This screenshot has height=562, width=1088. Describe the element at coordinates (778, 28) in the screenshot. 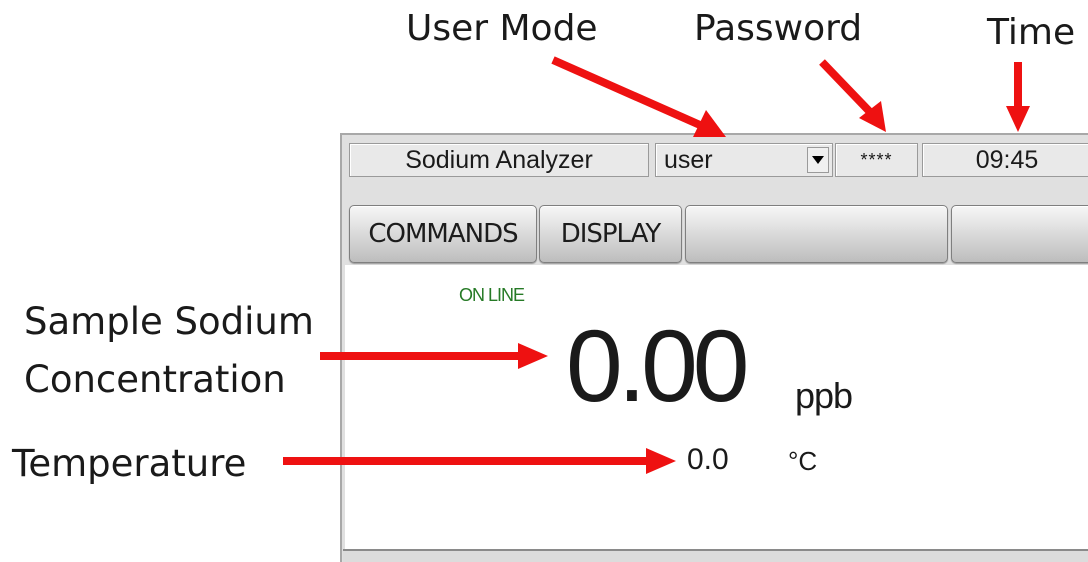

I see `password-annotation: Password` at that location.